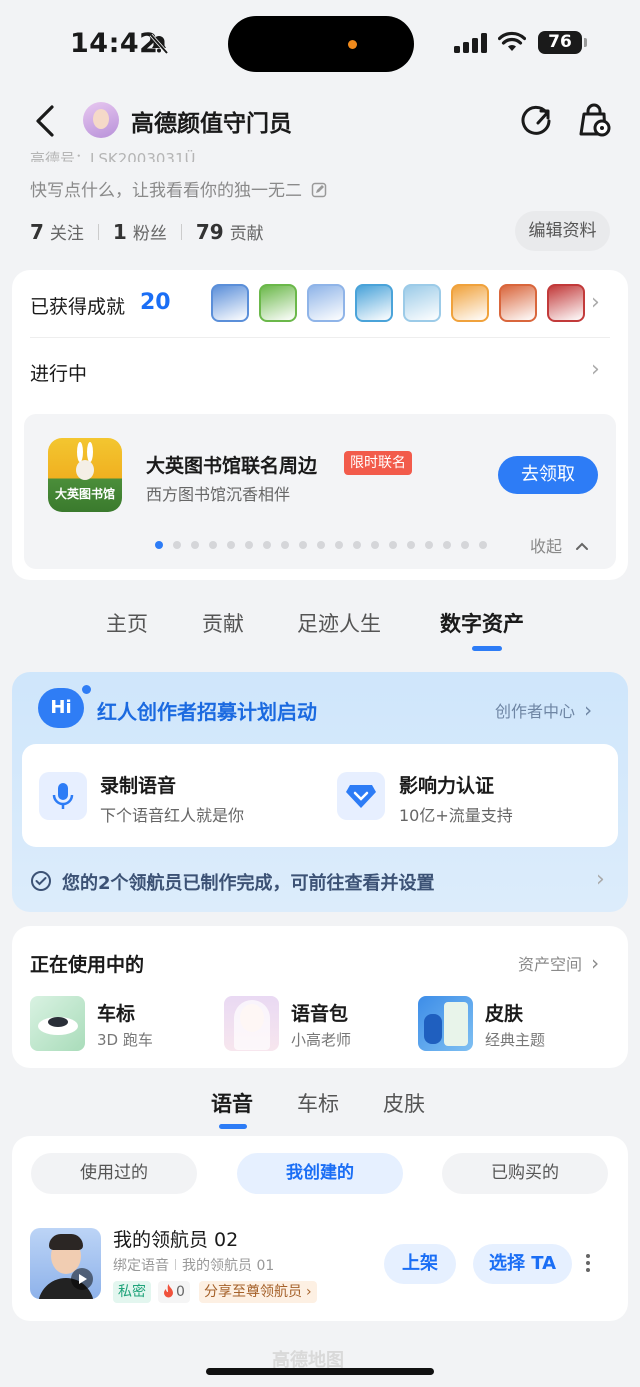 This screenshot has width=640, height=1387. Describe the element at coordinates (193, 1265) in the screenshot. I see `navigator-binding: 绑定语音 我的领航员 01` at that location.